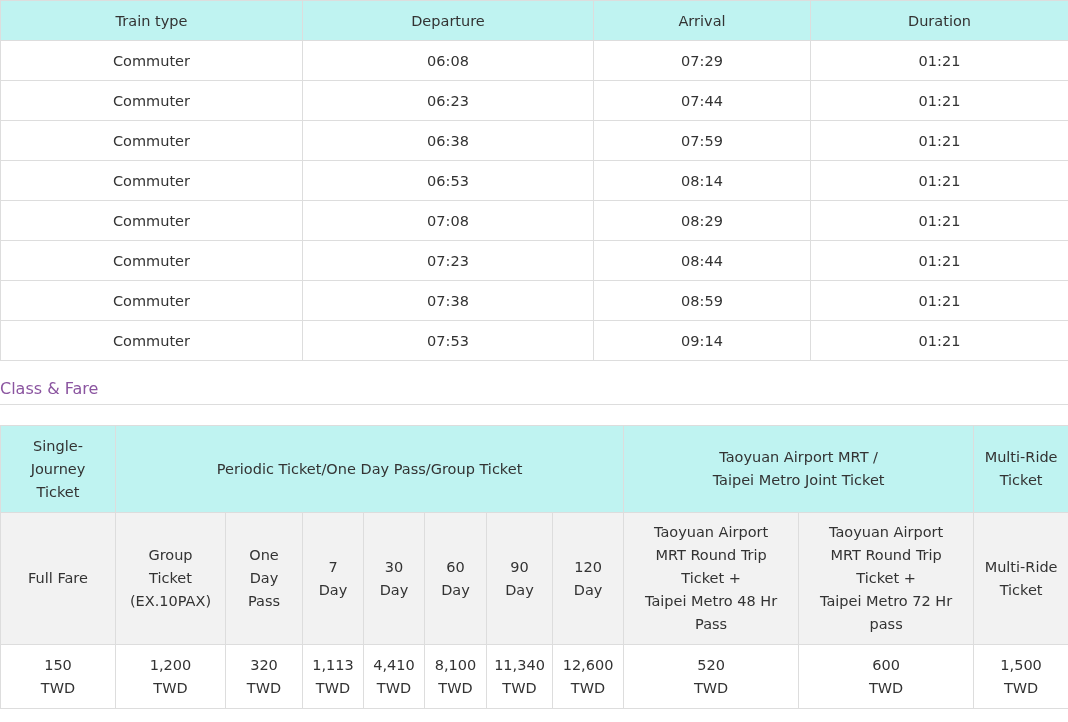 This screenshot has height=722, width=1068. Describe the element at coordinates (448, 300) in the screenshot. I see `table-cell: 07:38` at that location.